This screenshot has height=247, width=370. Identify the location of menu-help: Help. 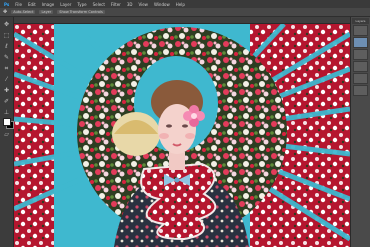
(180, 4).